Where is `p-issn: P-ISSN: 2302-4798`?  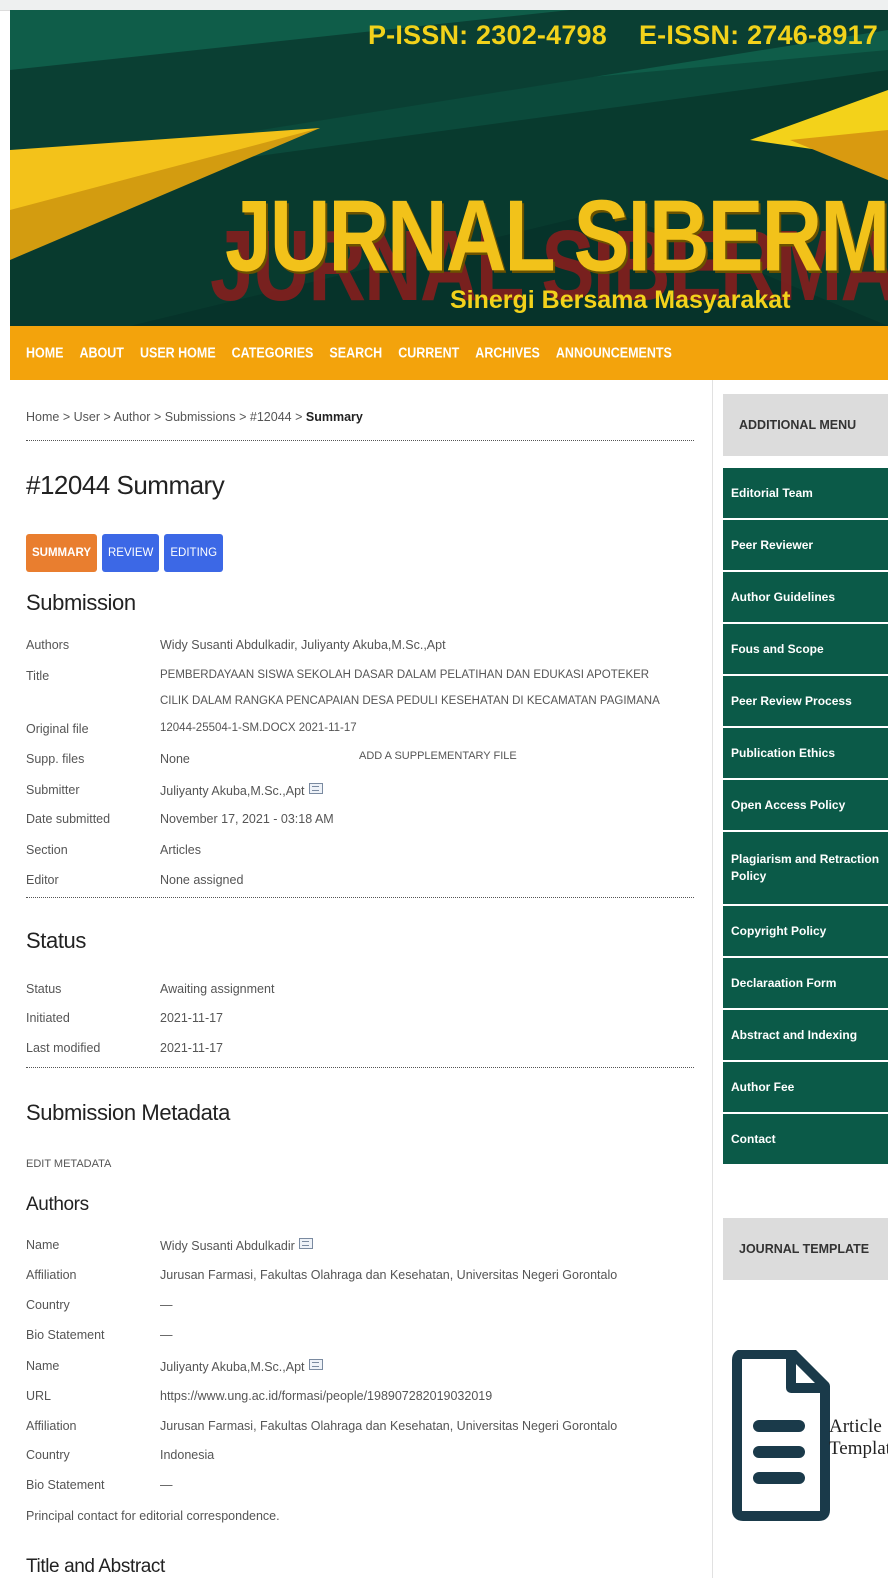
p-issn: P-ISSN: 2302-4798 is located at coordinates (487, 35).